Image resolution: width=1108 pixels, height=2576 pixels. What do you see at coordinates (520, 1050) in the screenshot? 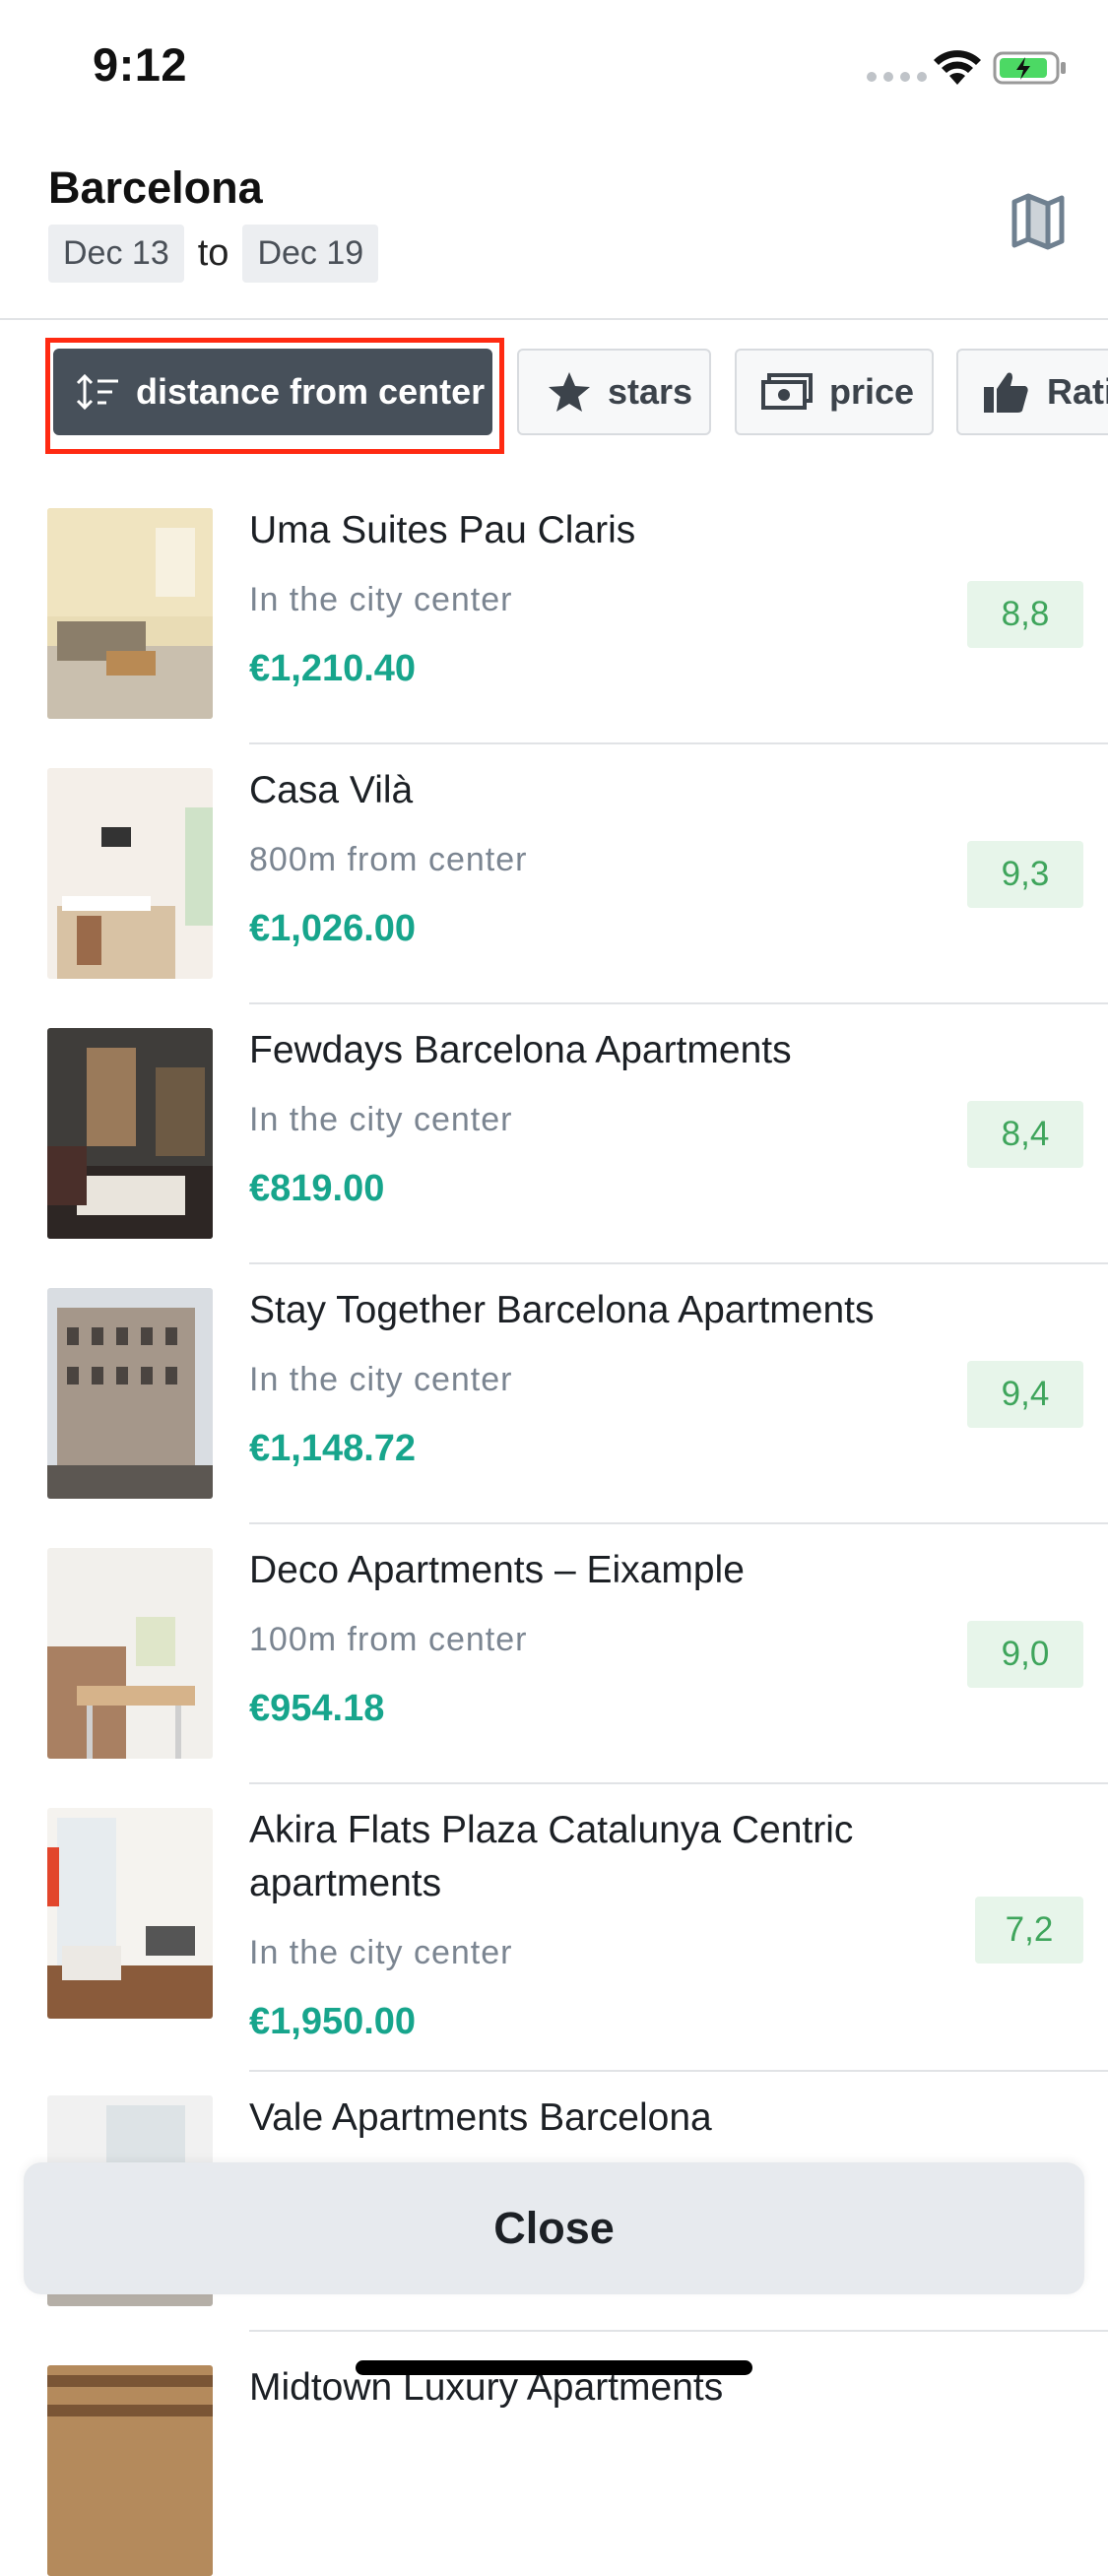
I see `hotel-name: Fewdays Barcelona Apartments` at bounding box center [520, 1050].